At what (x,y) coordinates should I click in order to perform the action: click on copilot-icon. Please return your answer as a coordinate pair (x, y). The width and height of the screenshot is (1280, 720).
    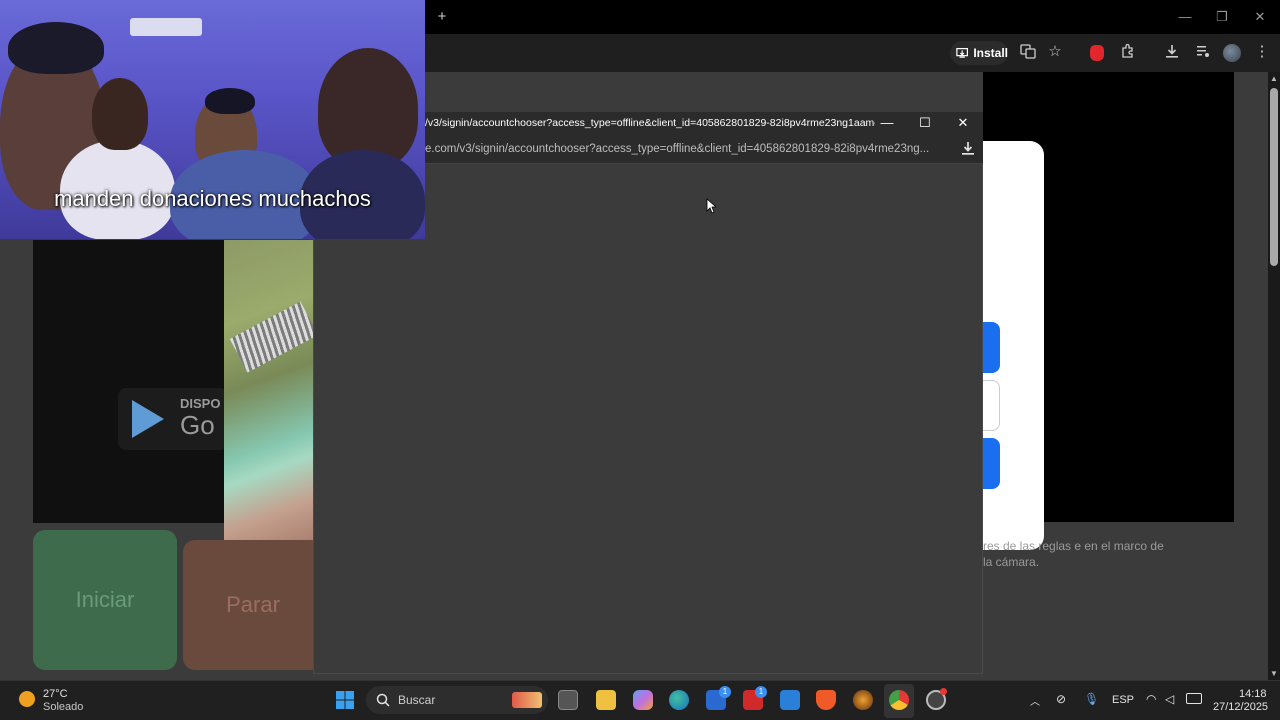
    Looking at the image, I should click on (643, 700).